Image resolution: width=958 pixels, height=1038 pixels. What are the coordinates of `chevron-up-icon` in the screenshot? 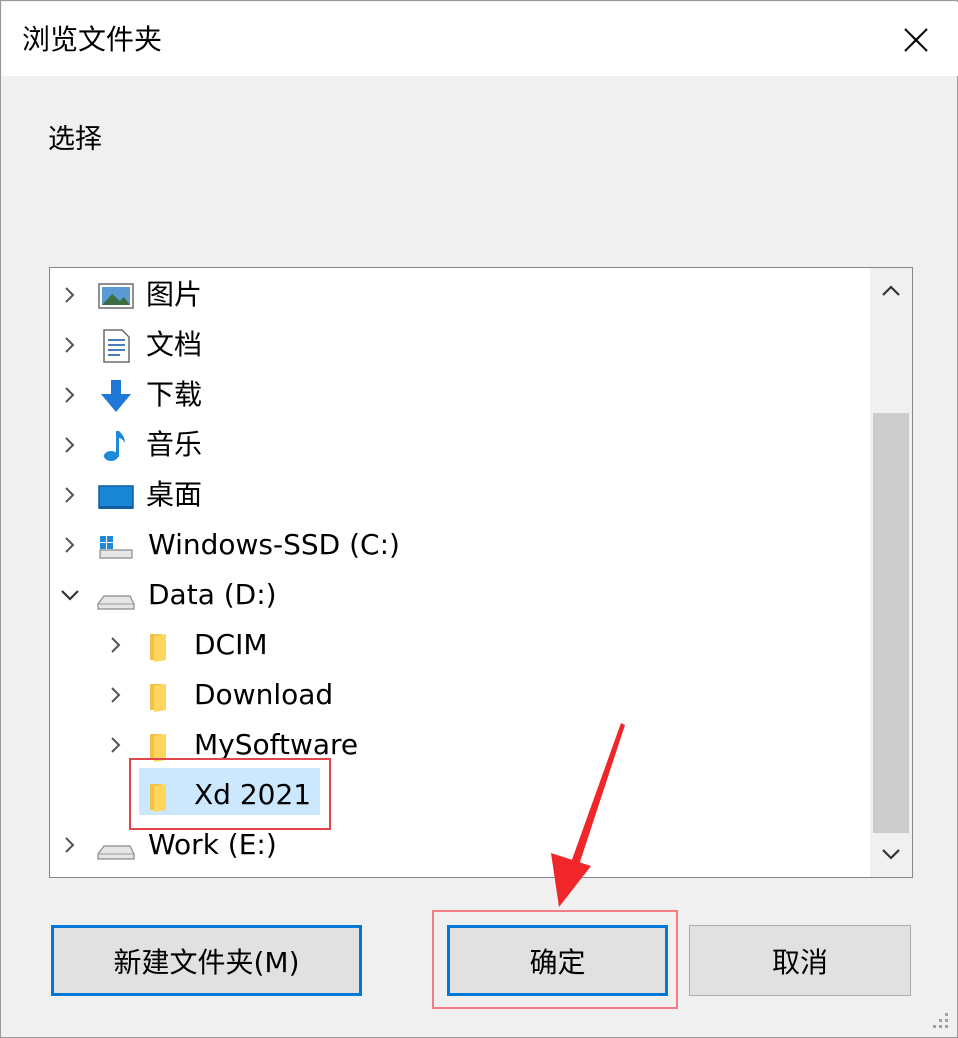 It's located at (891, 290).